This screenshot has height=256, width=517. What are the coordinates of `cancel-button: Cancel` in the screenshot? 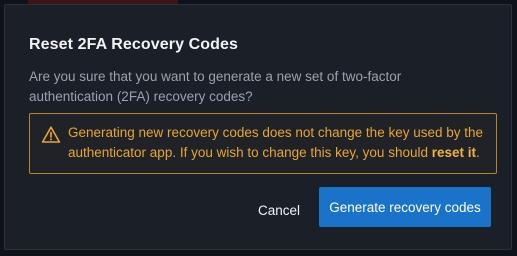 It's located at (279, 210).